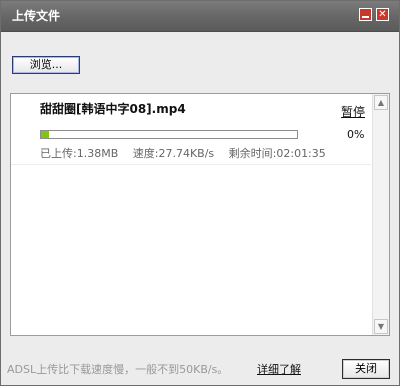 The width and height of the screenshot is (402, 388). What do you see at coordinates (277, 153) in the screenshot?
I see `remaining-time: 剩余时间:02:01:35` at bounding box center [277, 153].